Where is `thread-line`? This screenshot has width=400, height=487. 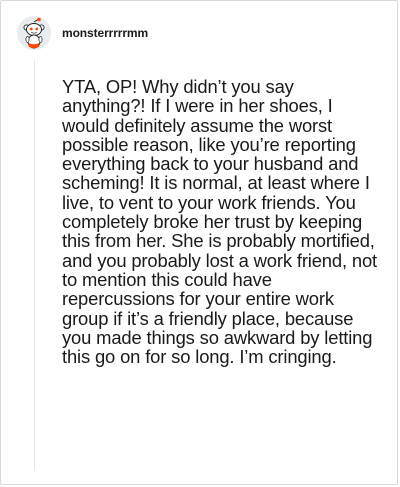 thread-line is located at coordinates (34, 265).